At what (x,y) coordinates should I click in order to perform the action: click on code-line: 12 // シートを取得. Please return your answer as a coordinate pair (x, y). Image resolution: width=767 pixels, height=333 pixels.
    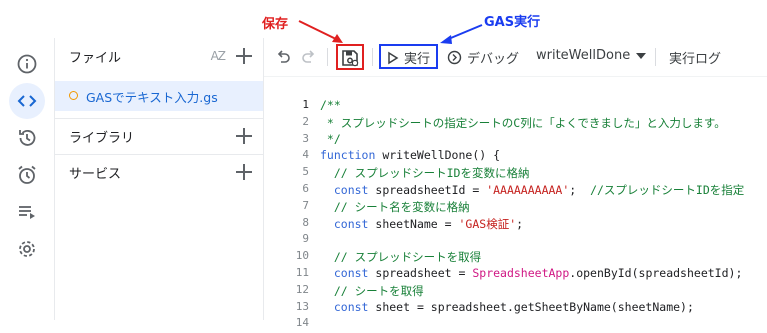
    Looking at the image, I should click on (515, 291).